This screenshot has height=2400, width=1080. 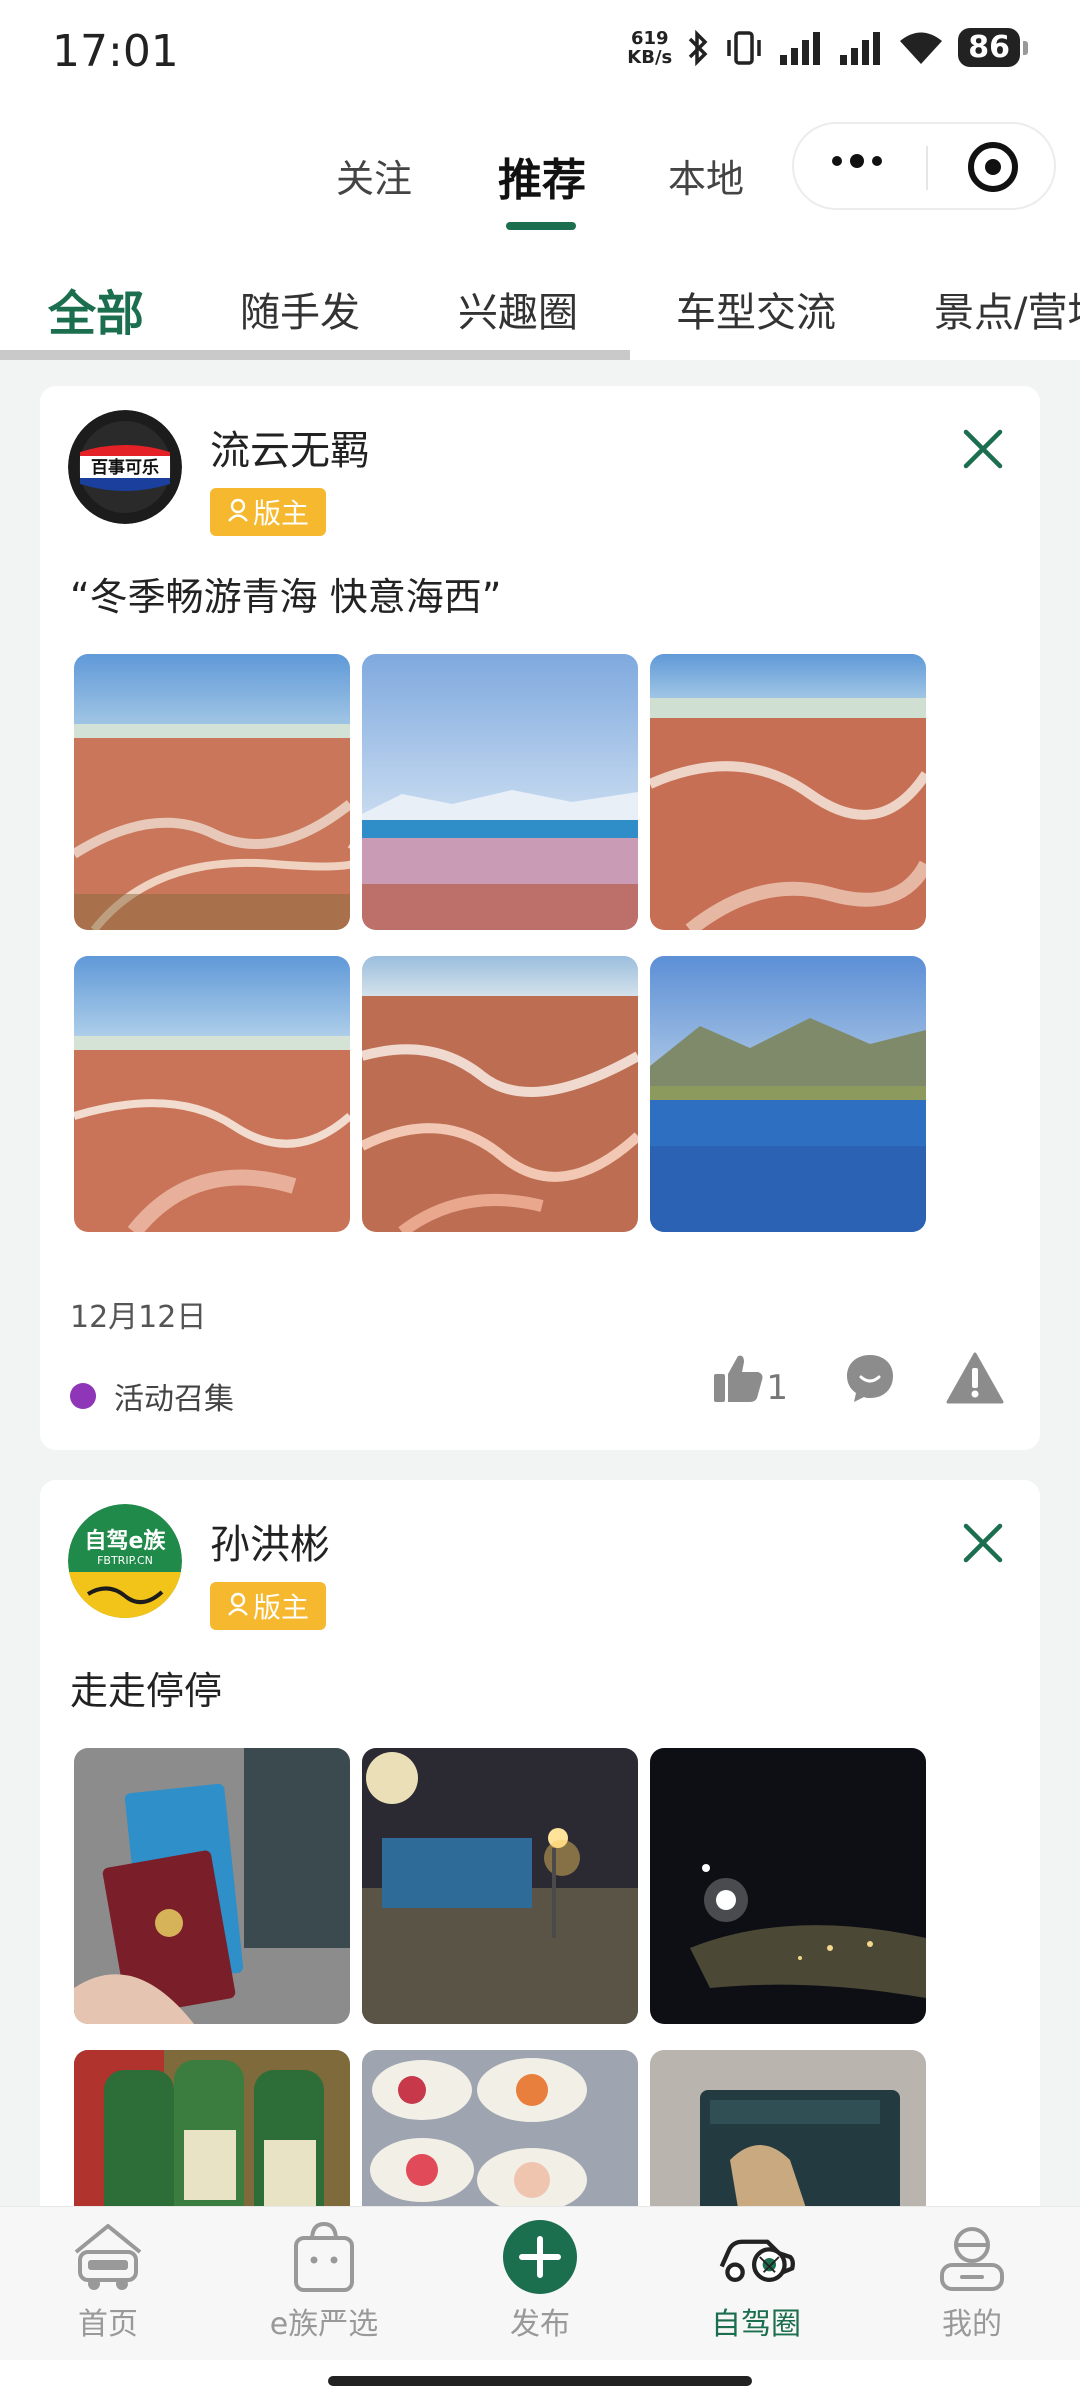 I want to click on tab-home: 首页, so click(x=108, y=2287).